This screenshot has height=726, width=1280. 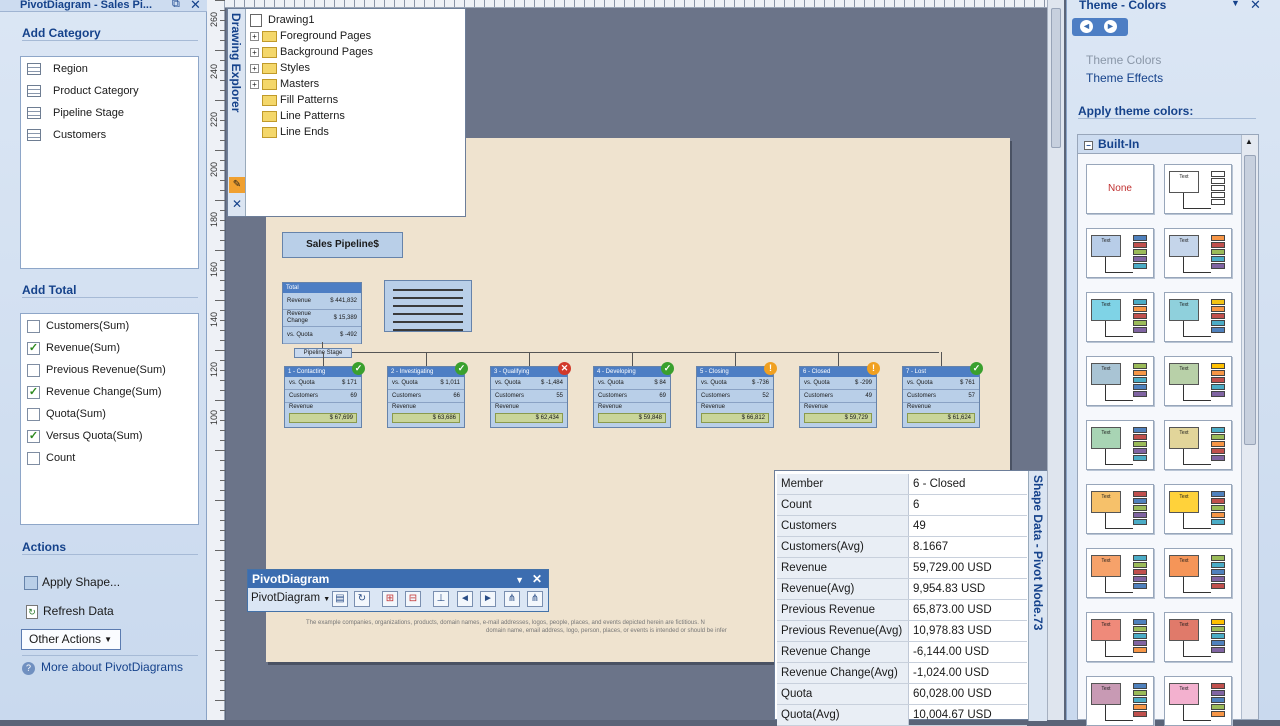 What do you see at coordinates (535, 599) in the screenshot?
I see `hierarchy-alt-icon: ⋔` at bounding box center [535, 599].